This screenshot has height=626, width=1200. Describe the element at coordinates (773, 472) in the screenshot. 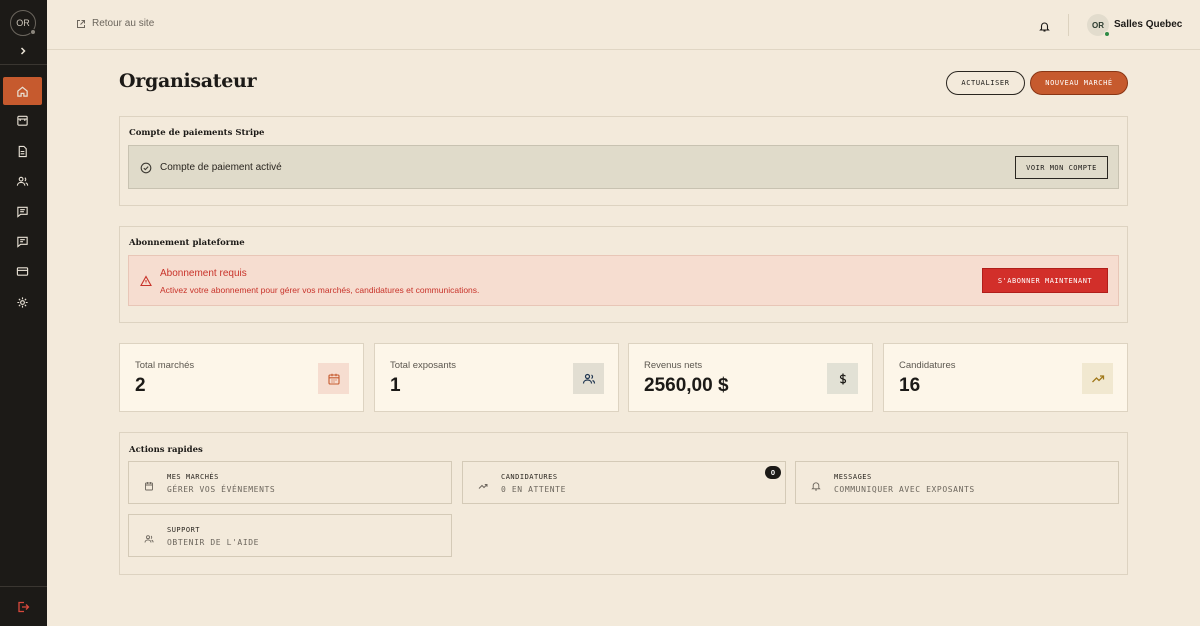

I see `pending-count-badge: 0` at that location.